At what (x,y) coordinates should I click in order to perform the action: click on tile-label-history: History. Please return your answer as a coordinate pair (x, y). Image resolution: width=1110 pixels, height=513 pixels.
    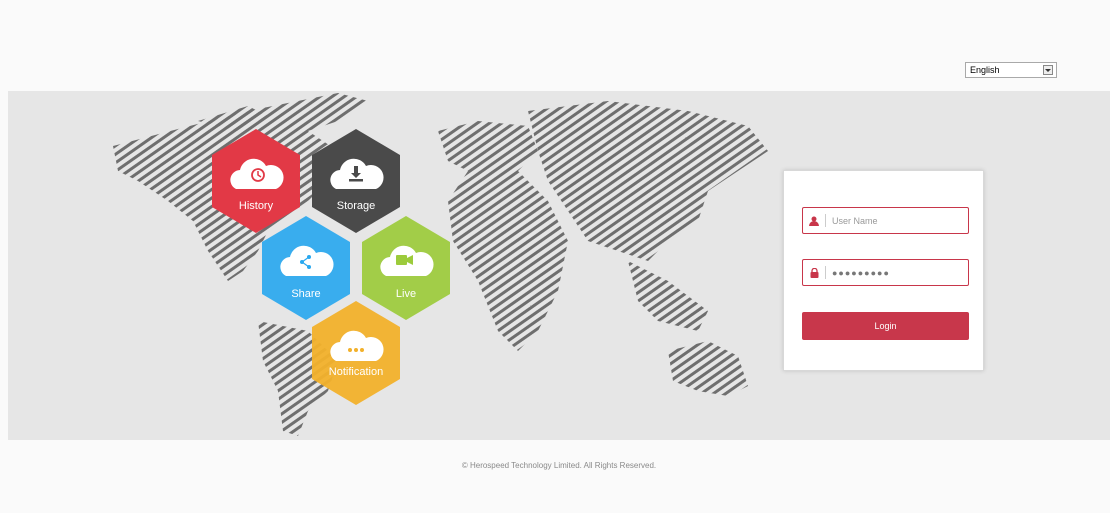
    Looking at the image, I should click on (256, 206).